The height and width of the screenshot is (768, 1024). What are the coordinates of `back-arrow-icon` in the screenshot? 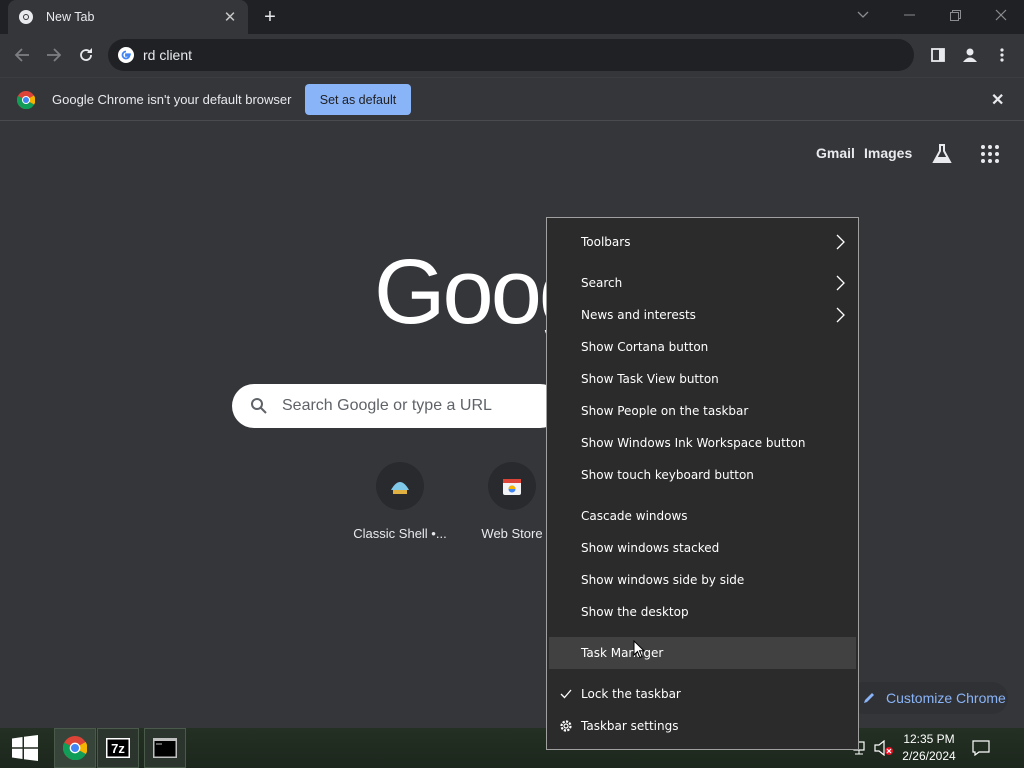 It's located at (21, 55).